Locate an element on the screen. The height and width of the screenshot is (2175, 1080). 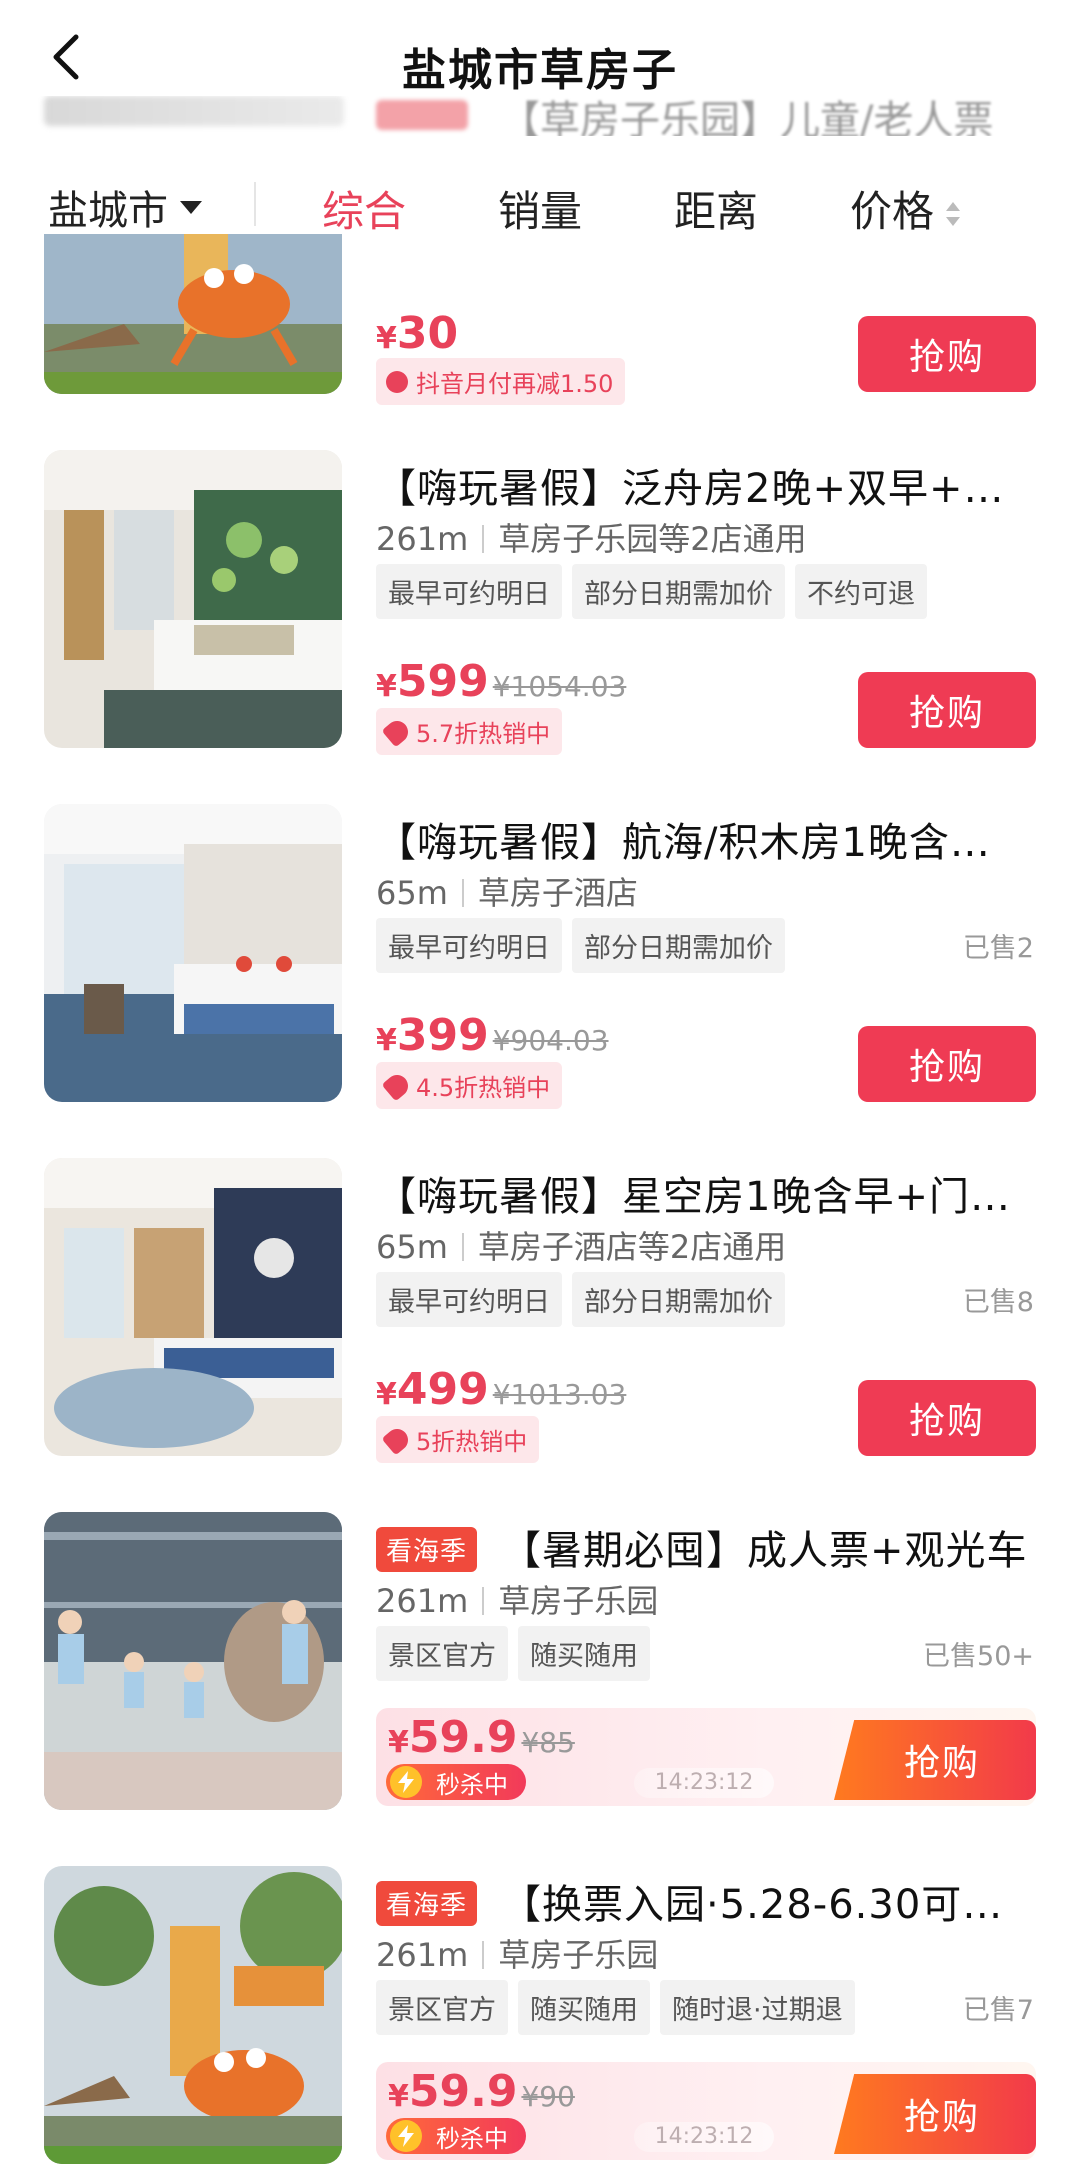
item-location: 261m 草房子乐园等2店通用 is located at coordinates (591, 539).